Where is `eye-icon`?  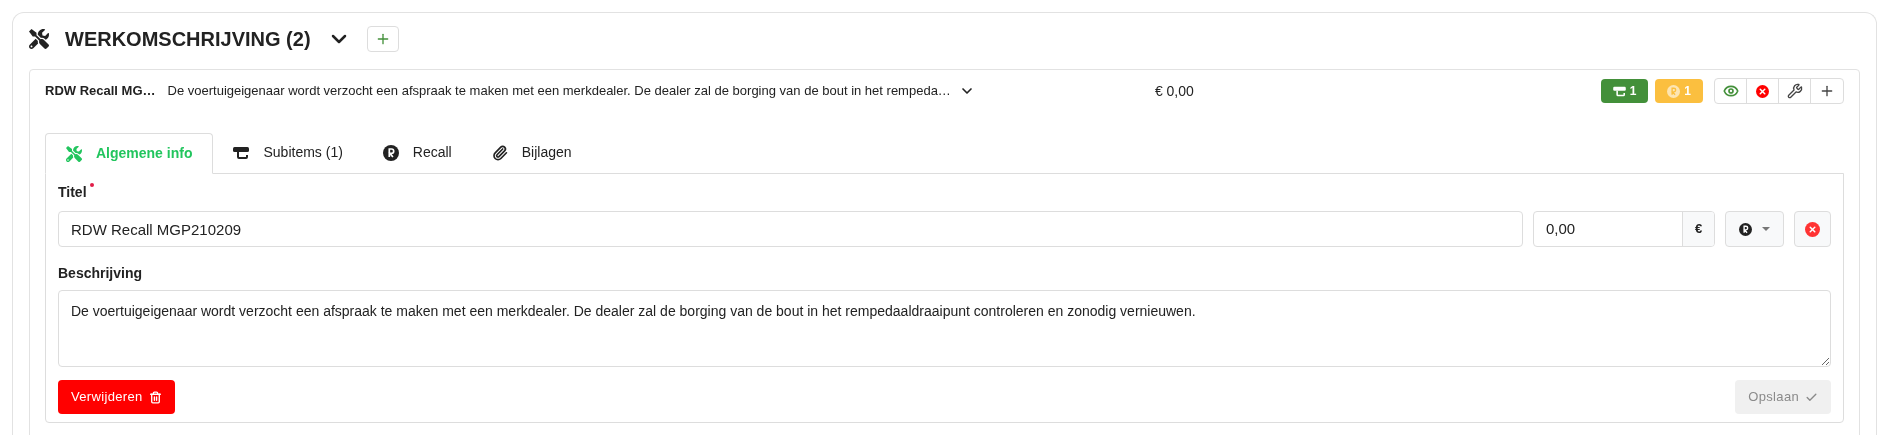
eye-icon is located at coordinates (1730, 91).